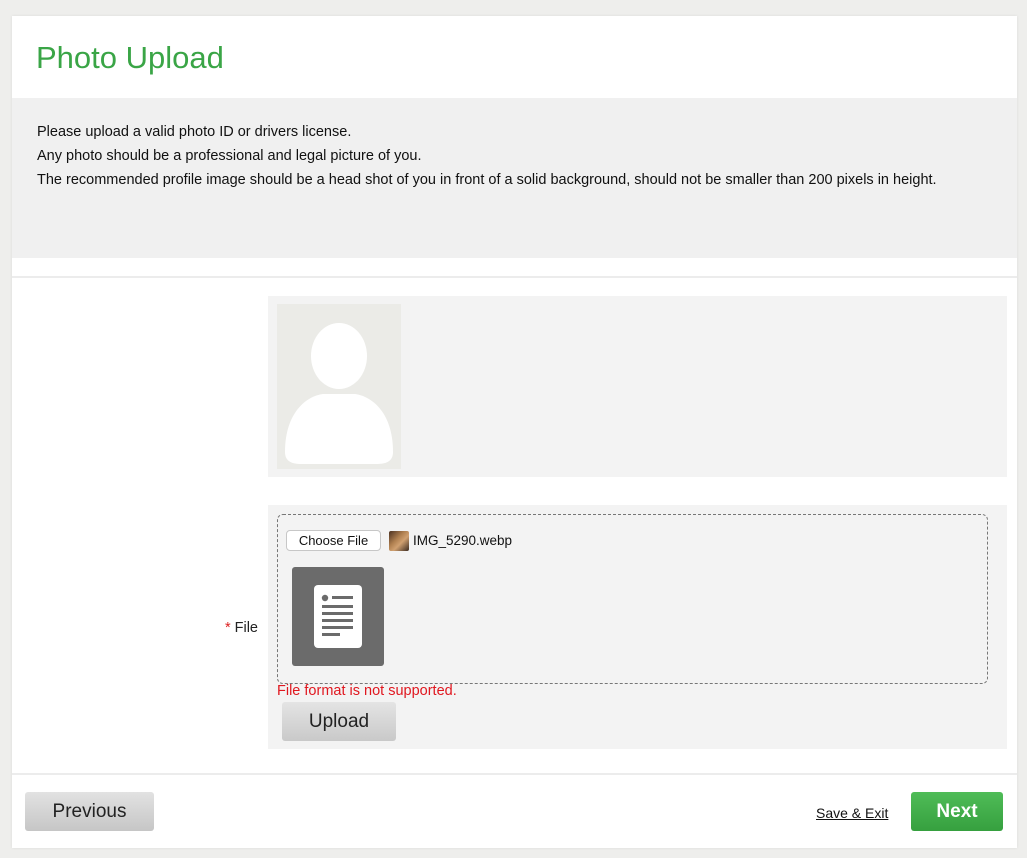 The image size is (1027, 858). I want to click on file-preview, so click(338, 616).